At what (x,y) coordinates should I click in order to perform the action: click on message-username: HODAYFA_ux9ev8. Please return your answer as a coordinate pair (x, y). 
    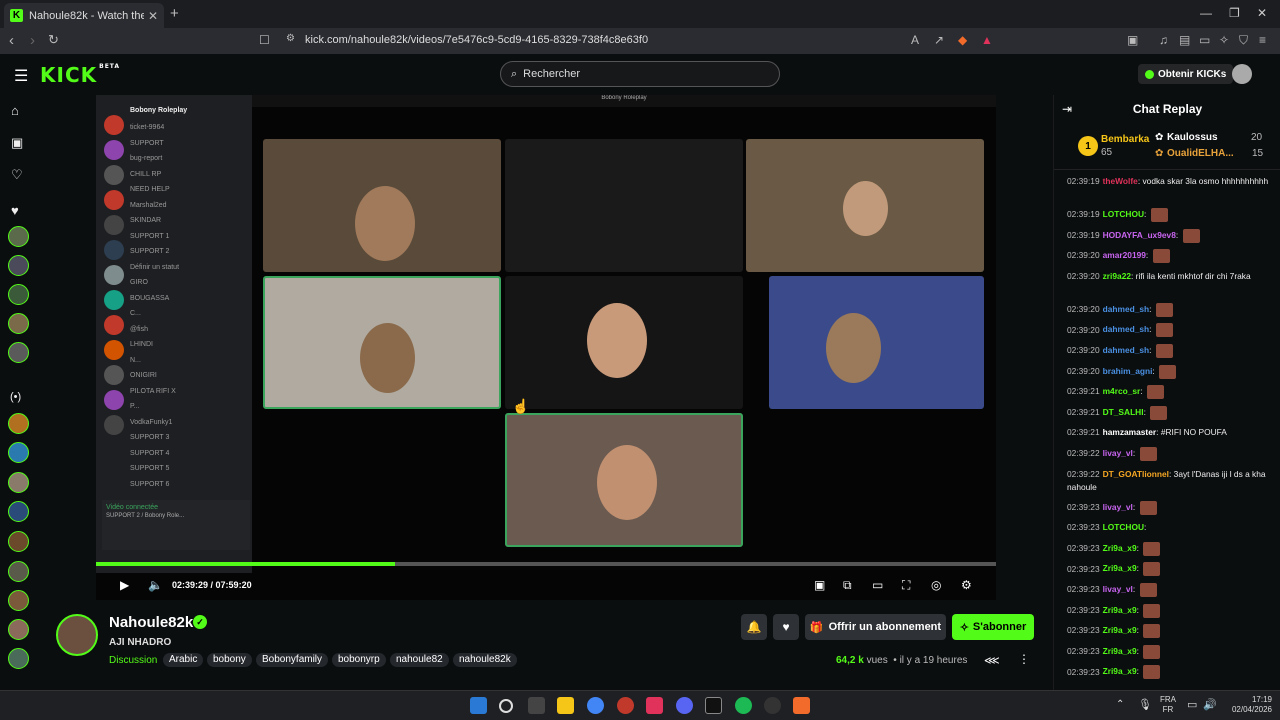
    Looking at the image, I should click on (1139, 235).